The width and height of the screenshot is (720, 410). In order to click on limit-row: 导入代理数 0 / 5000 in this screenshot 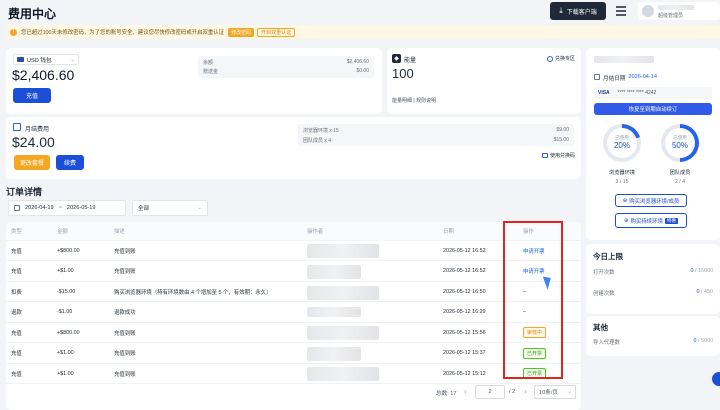, I will do `click(653, 342)`.